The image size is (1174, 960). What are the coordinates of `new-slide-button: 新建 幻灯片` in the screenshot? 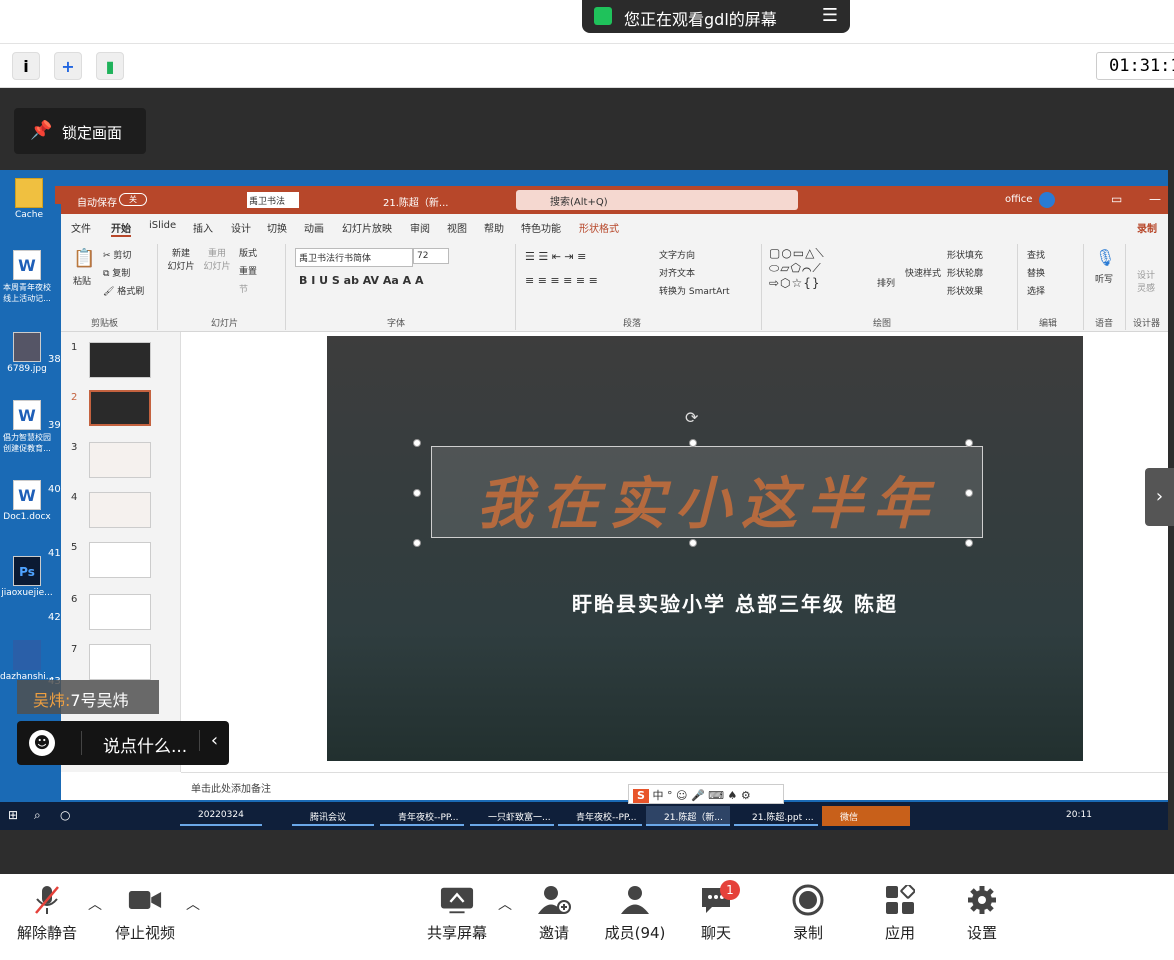 It's located at (181, 259).